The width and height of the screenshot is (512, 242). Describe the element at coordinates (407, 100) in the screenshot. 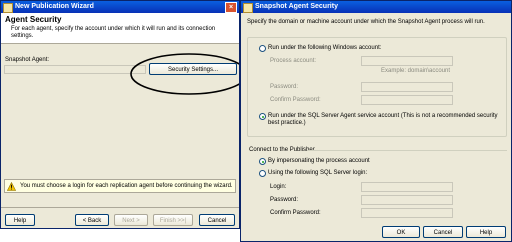

I see `confirm-password-field` at that location.